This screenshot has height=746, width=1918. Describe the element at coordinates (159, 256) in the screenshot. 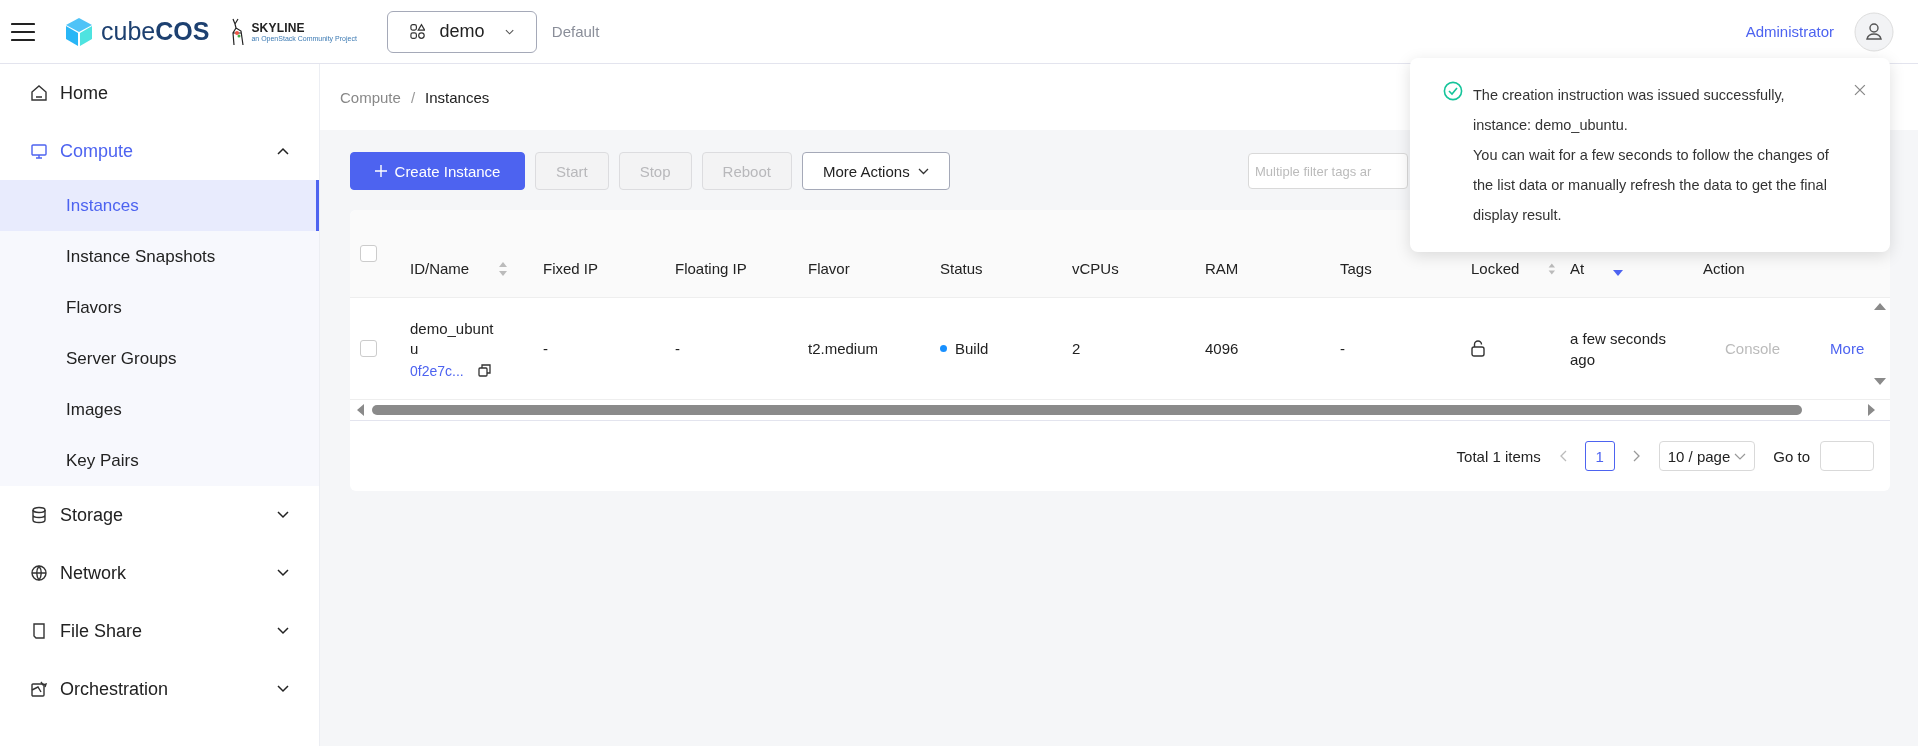

I see `sidebar-subitem: Instance Snapshots` at that location.